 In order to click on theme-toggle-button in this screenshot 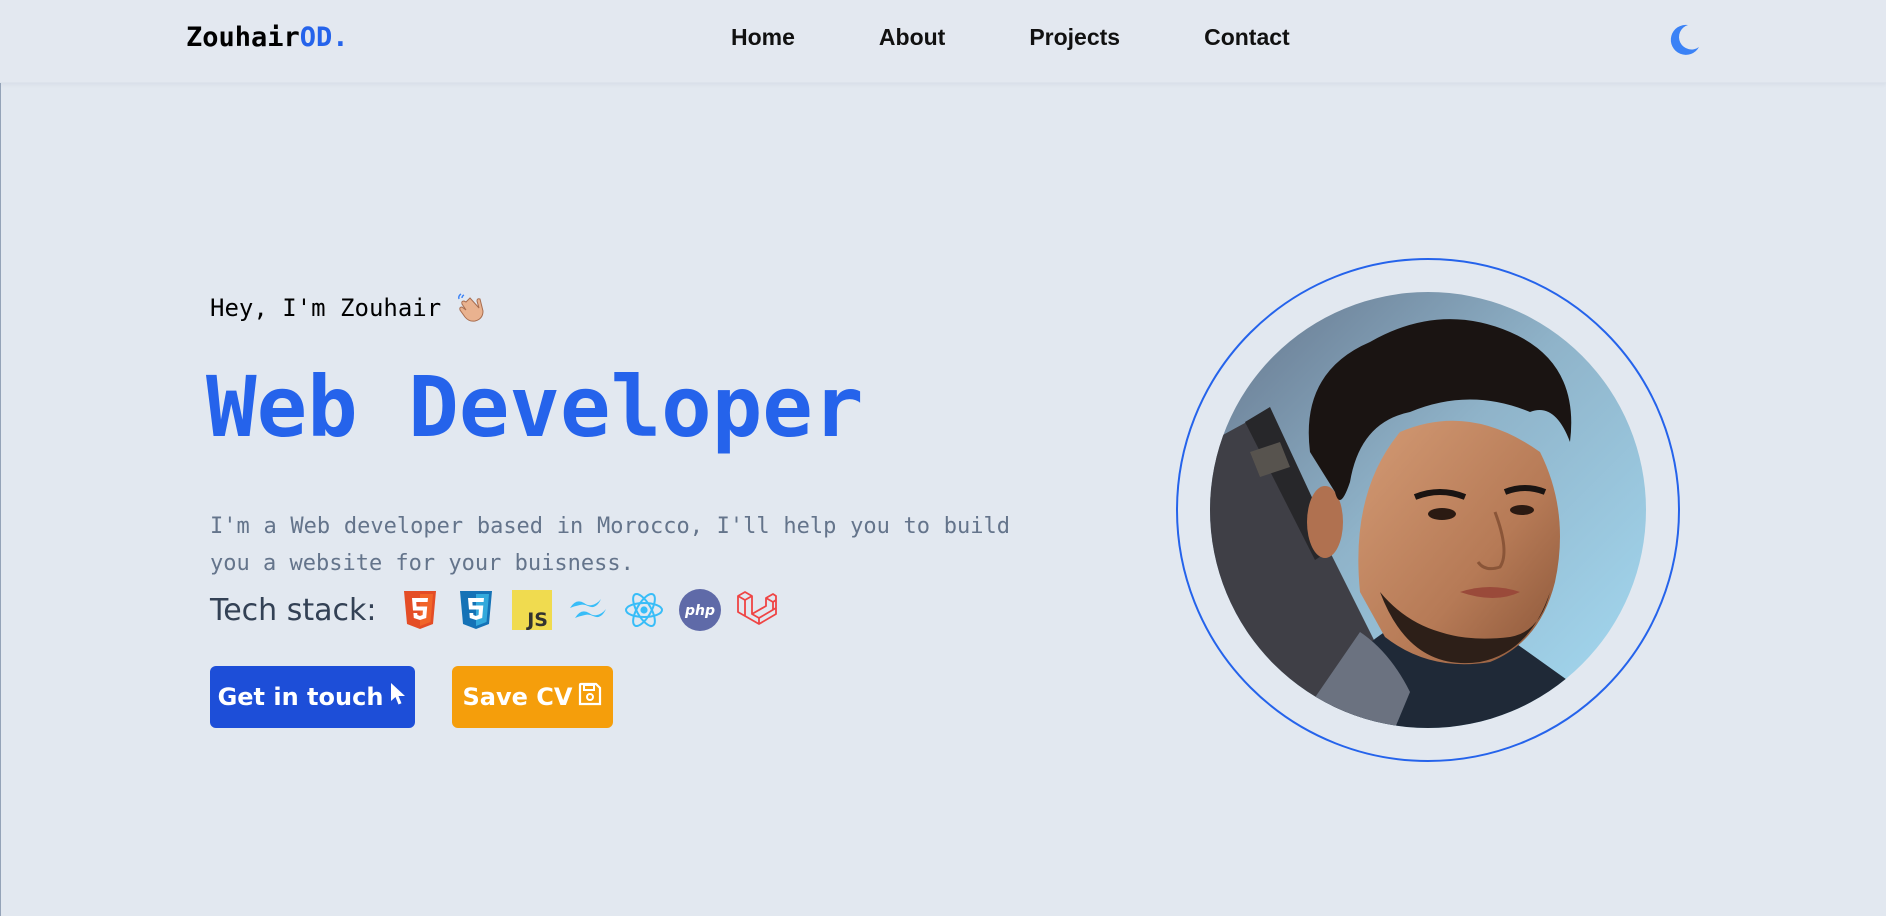, I will do `click(1684, 40)`.